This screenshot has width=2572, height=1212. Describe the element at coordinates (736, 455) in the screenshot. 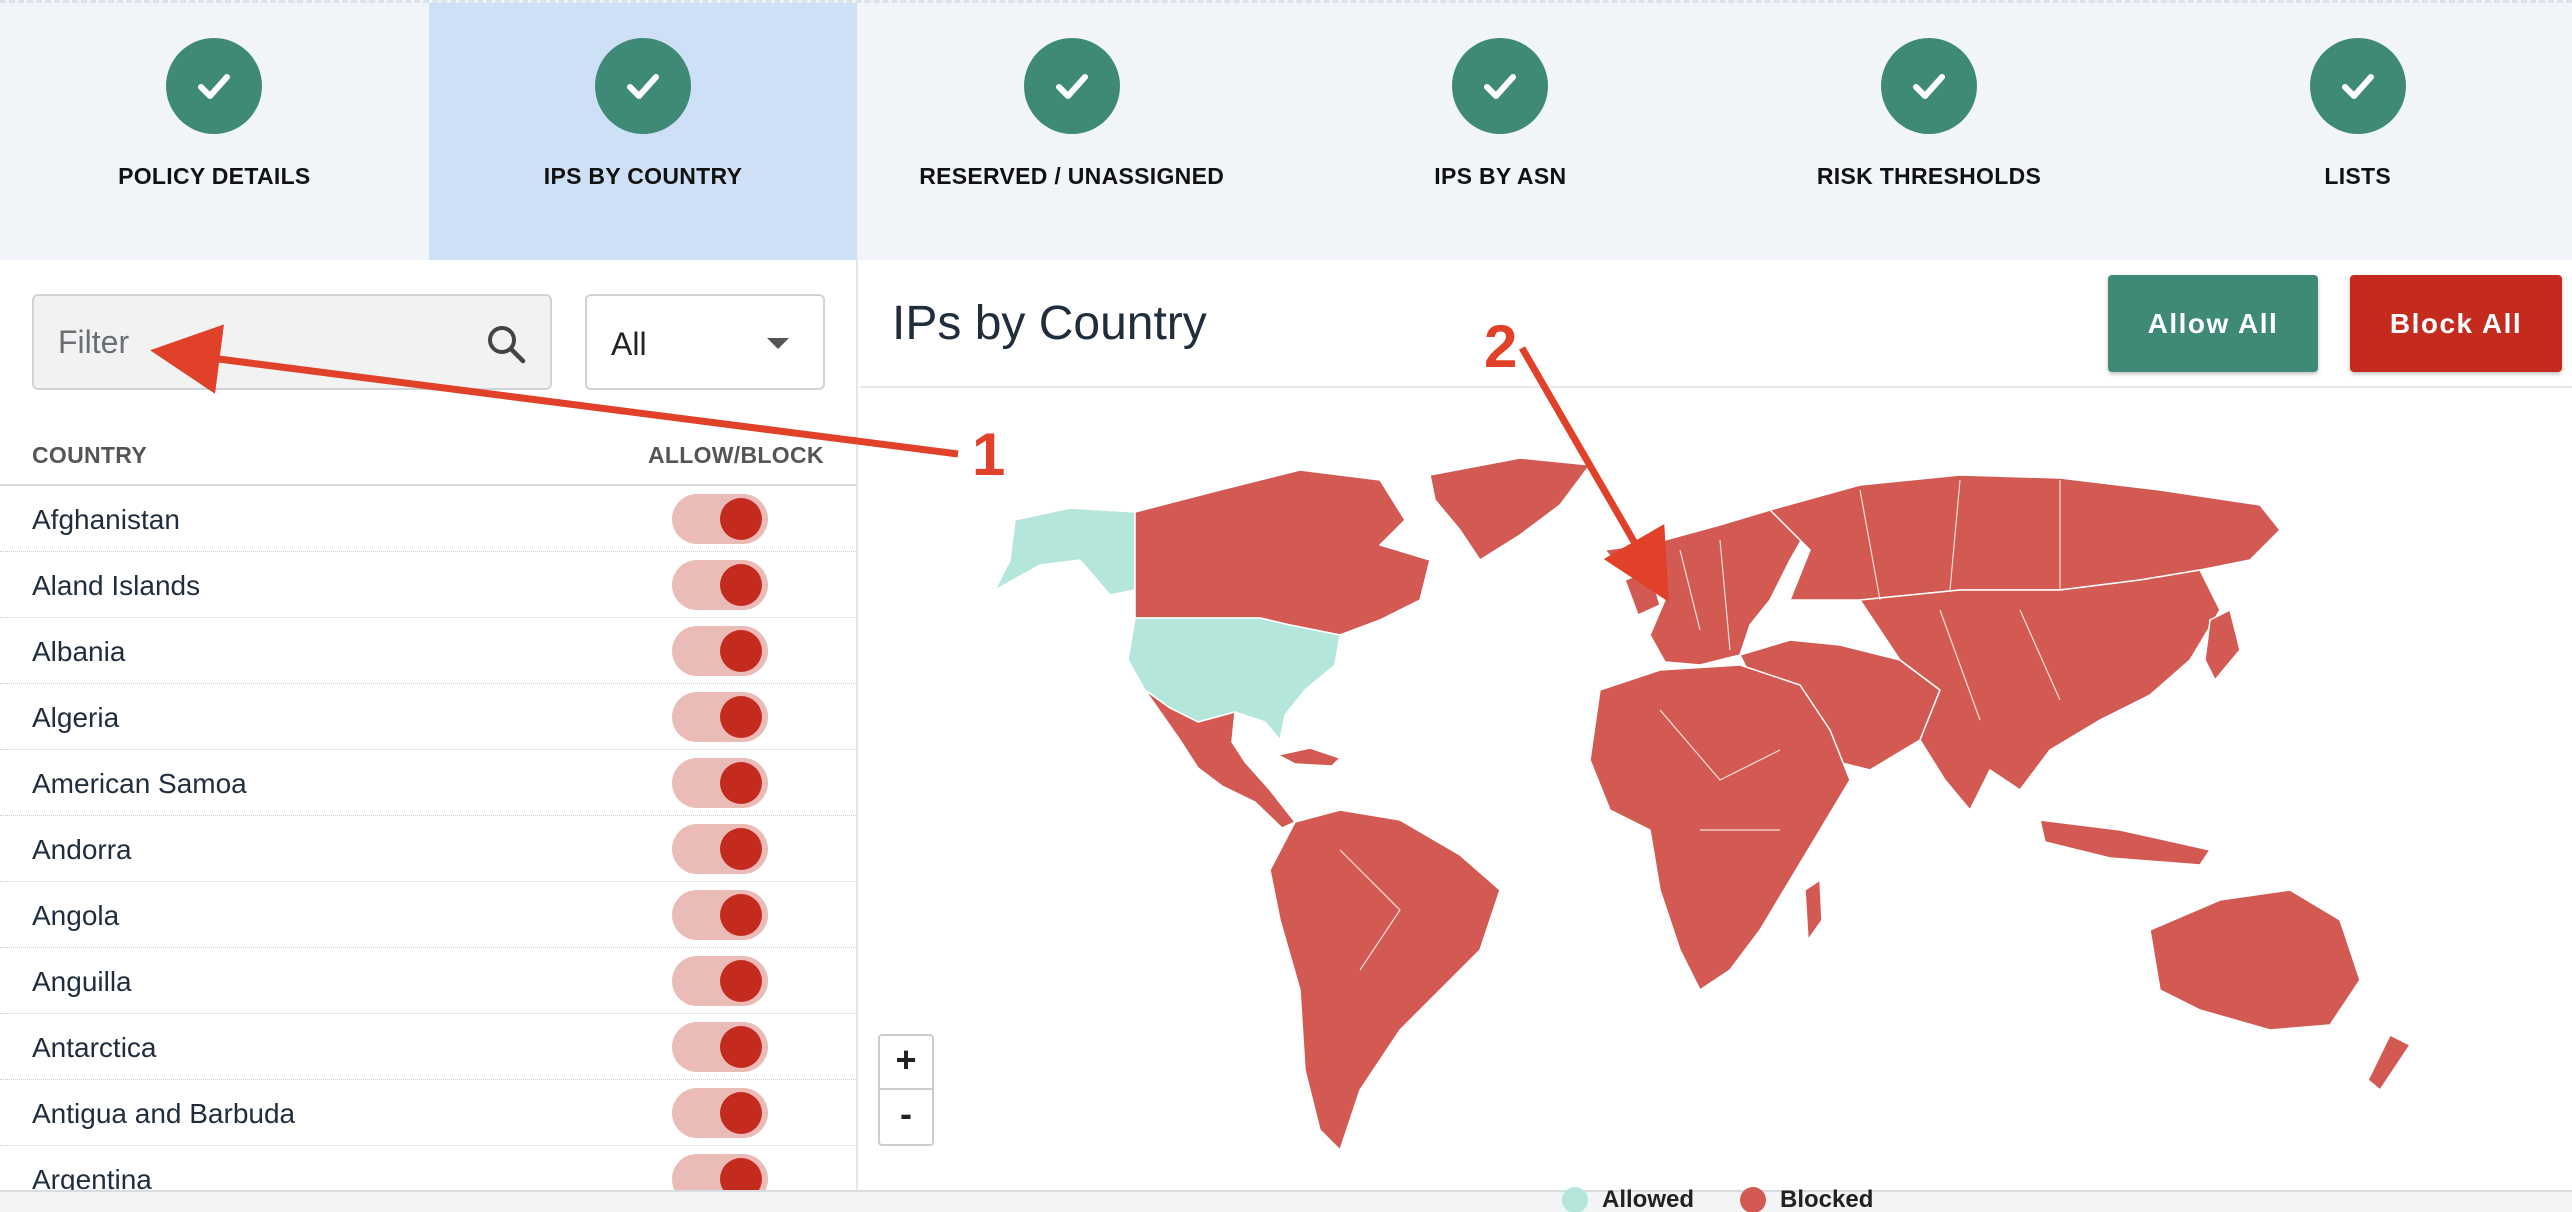

I see `column-header-allow-block: ALLOW/BLOCK` at that location.